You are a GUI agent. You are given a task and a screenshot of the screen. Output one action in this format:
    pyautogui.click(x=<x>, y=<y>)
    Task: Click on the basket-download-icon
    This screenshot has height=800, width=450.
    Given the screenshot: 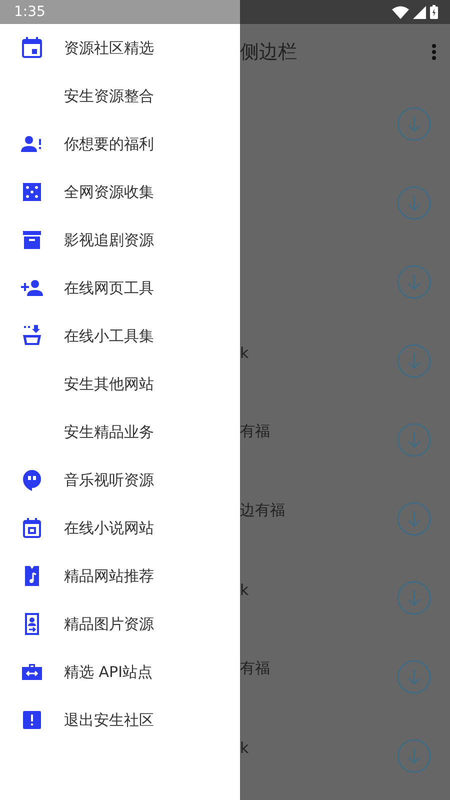 What is the action you would take?
    pyautogui.click(x=32, y=336)
    